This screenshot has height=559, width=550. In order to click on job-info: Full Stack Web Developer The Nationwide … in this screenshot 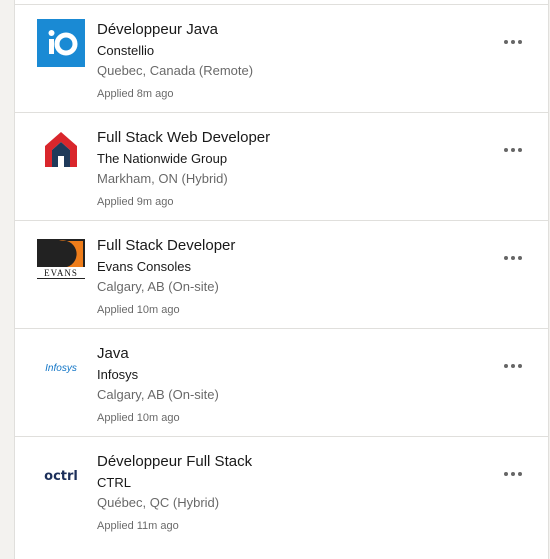, I will do `click(287, 168)`.